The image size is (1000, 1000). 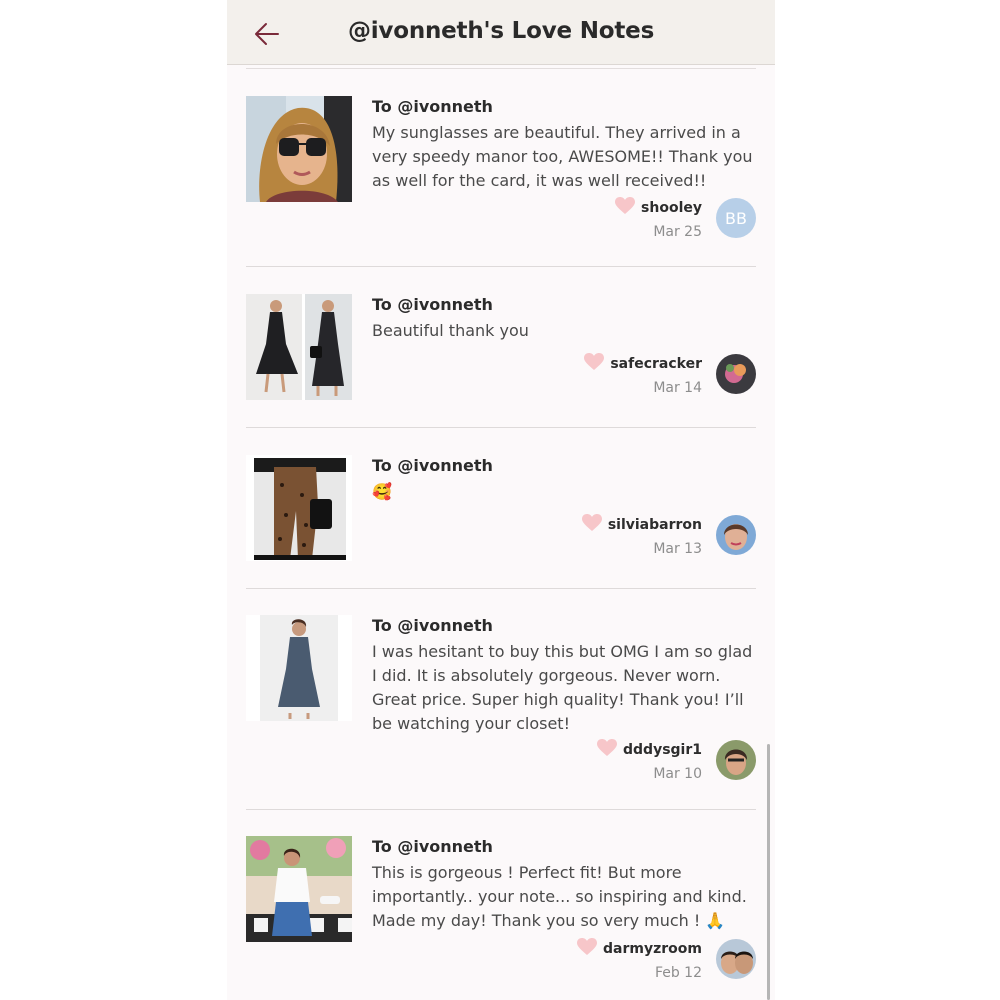 I want to click on note-meta: safecracker Mar 14, so click(x=643, y=374).